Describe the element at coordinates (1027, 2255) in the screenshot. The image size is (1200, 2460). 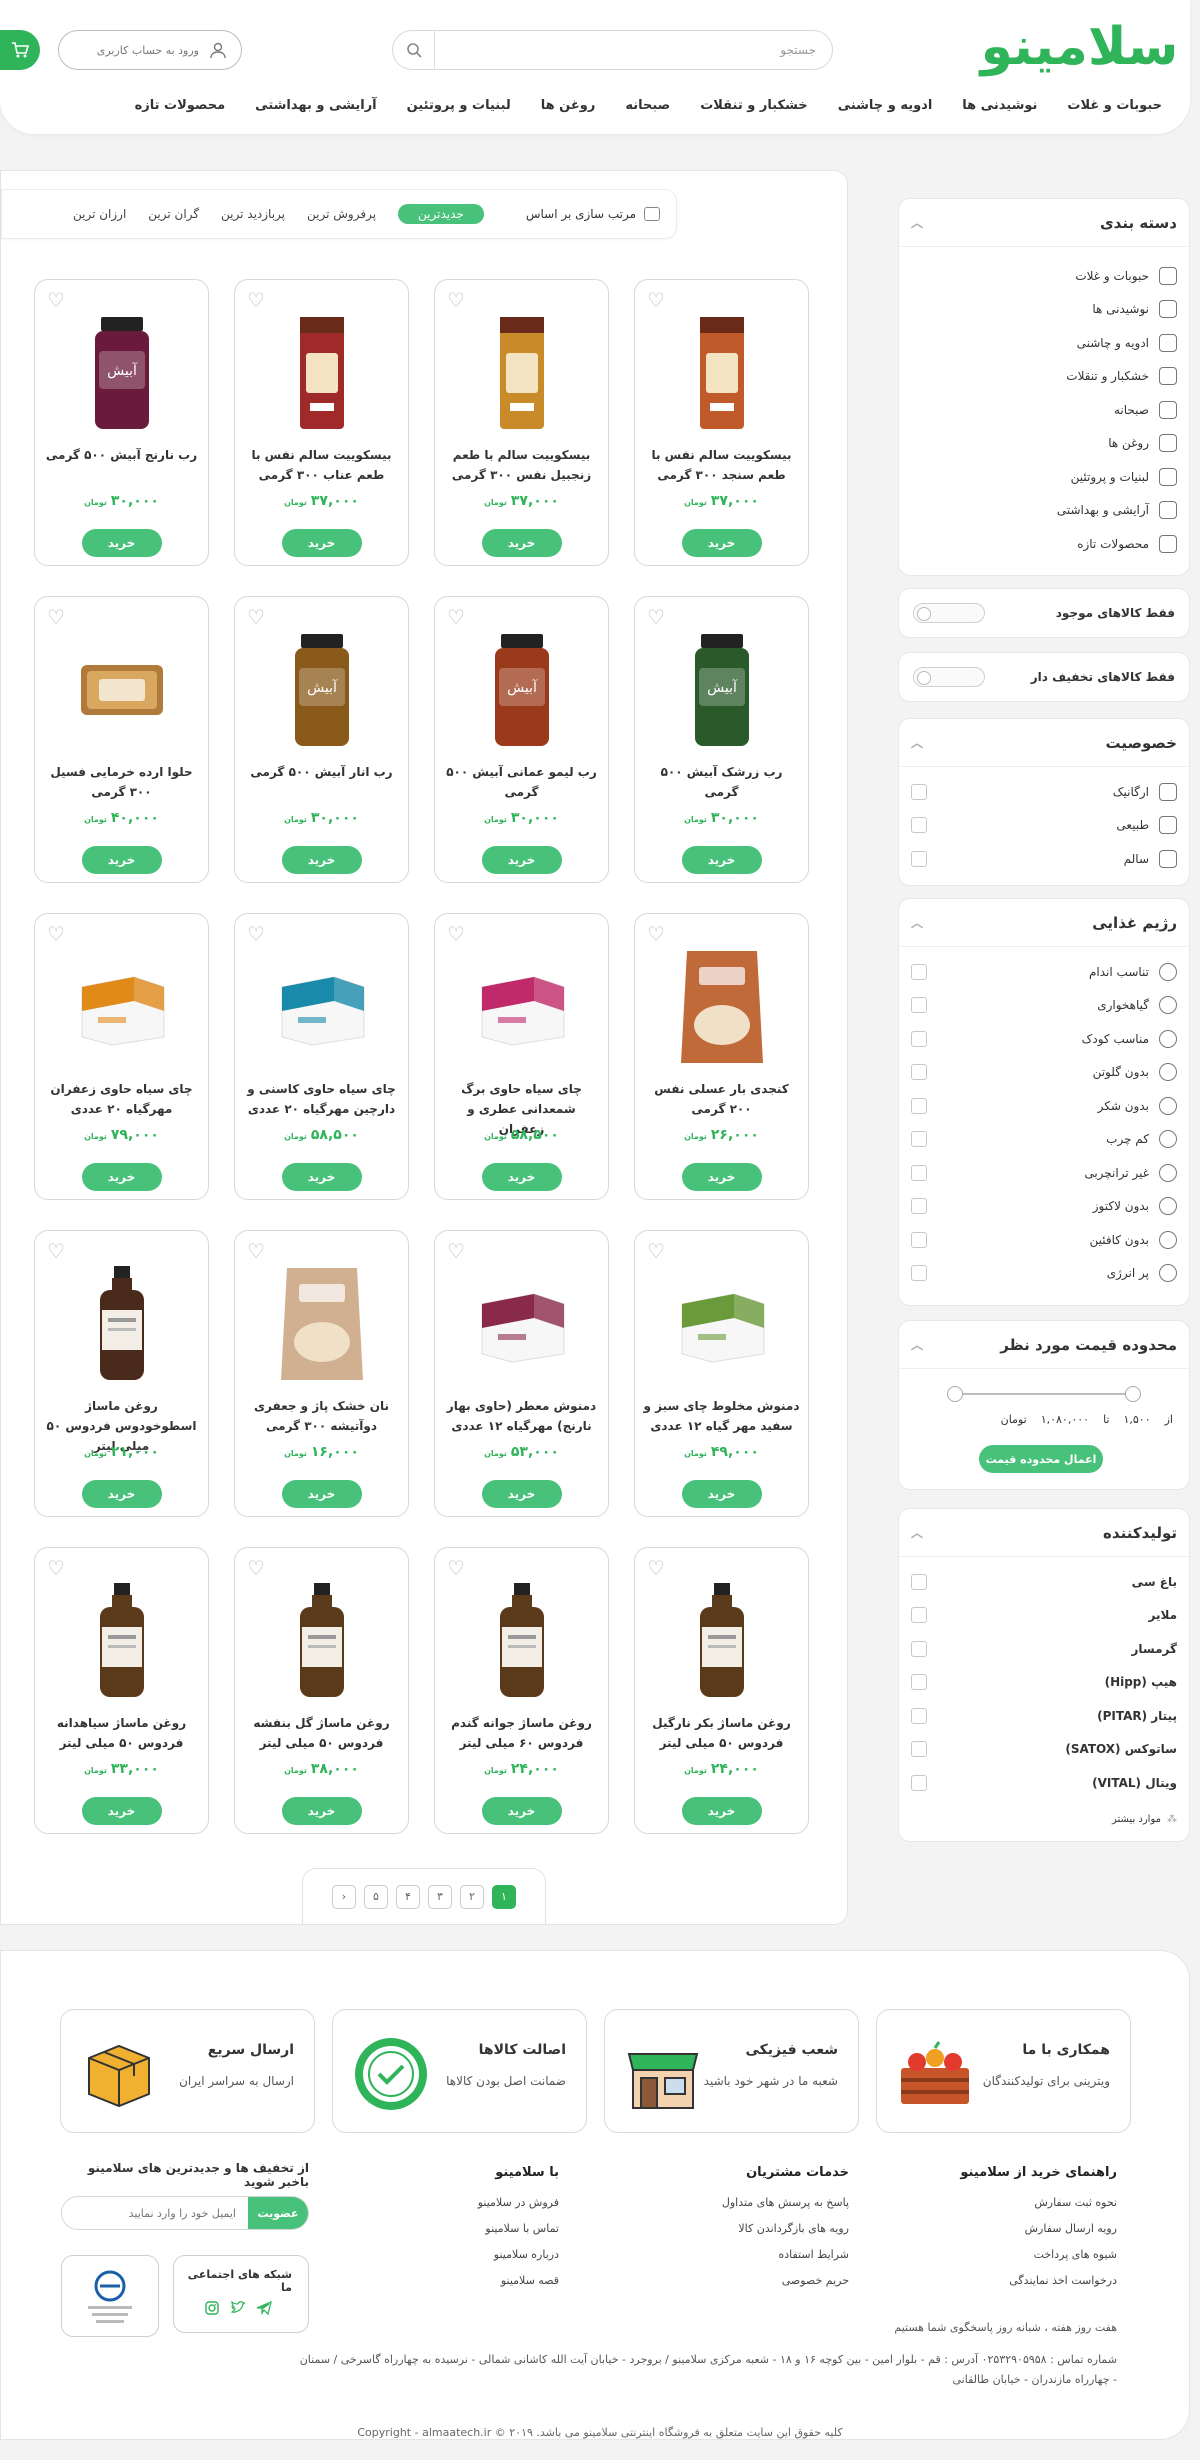
I see `footer-link: شیوه های پرداخت` at that location.